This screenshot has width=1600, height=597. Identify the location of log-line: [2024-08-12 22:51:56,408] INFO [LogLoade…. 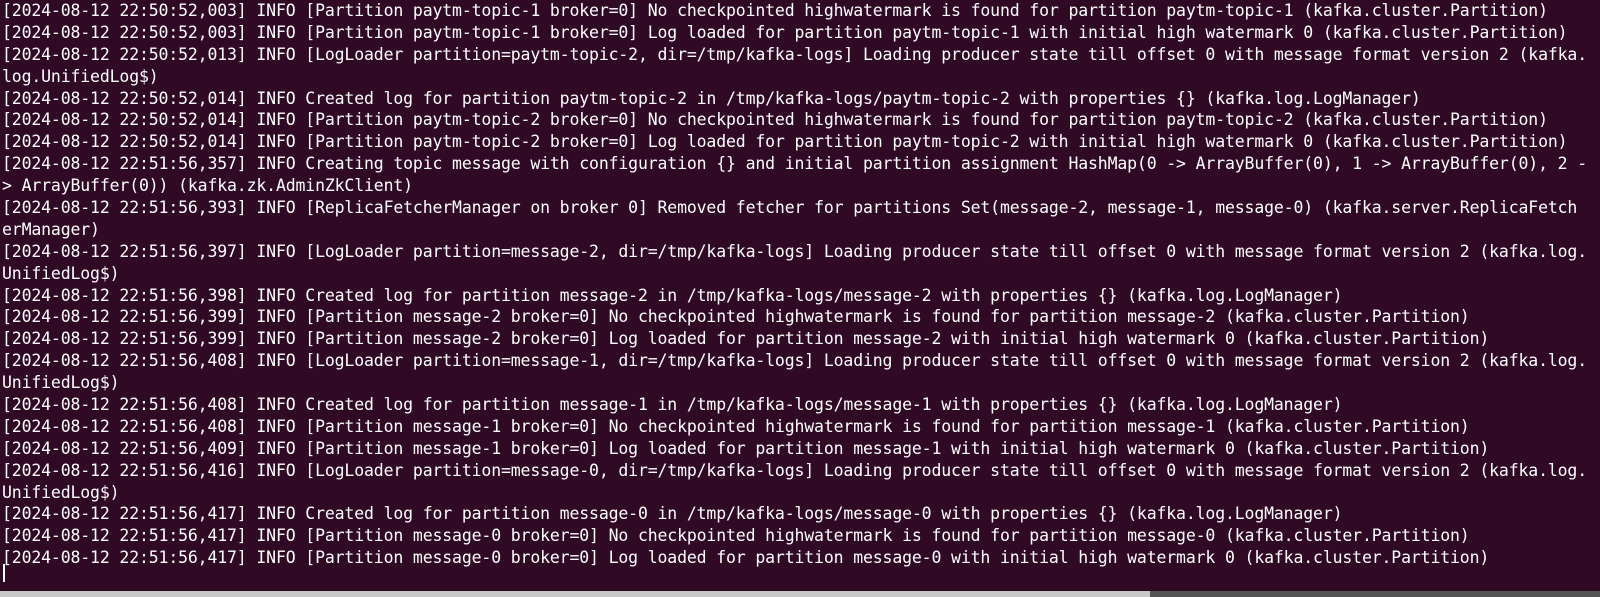
(794, 361).